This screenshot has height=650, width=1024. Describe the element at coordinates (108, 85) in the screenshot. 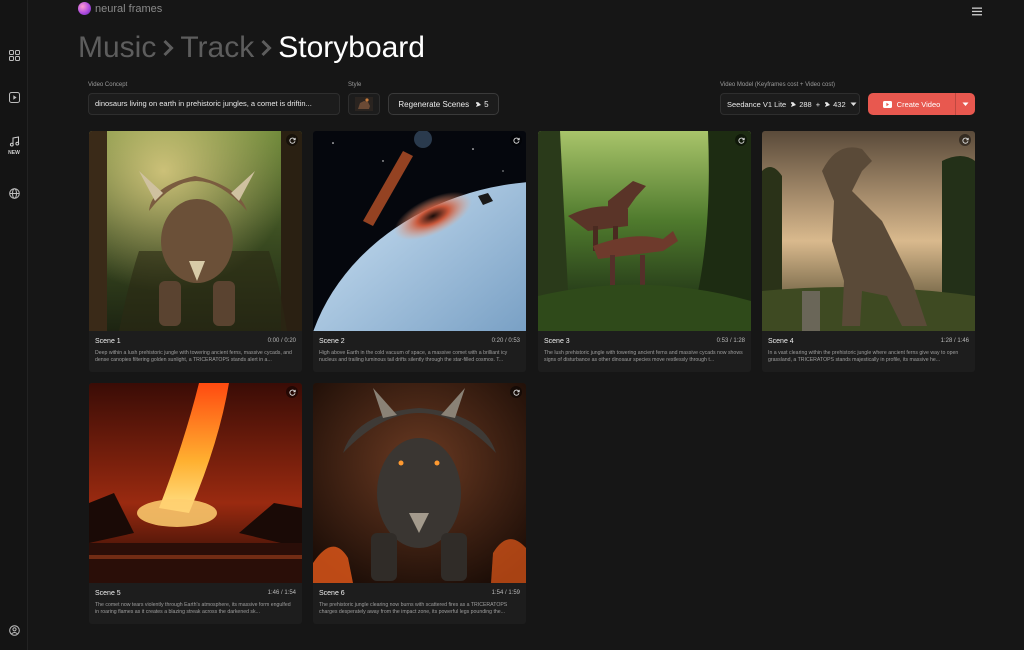

I see `video-concept-label: Video Concept` at that location.